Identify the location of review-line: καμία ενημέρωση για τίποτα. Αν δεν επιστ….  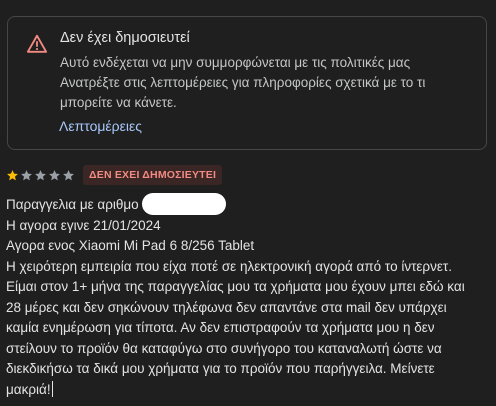
(220, 327).